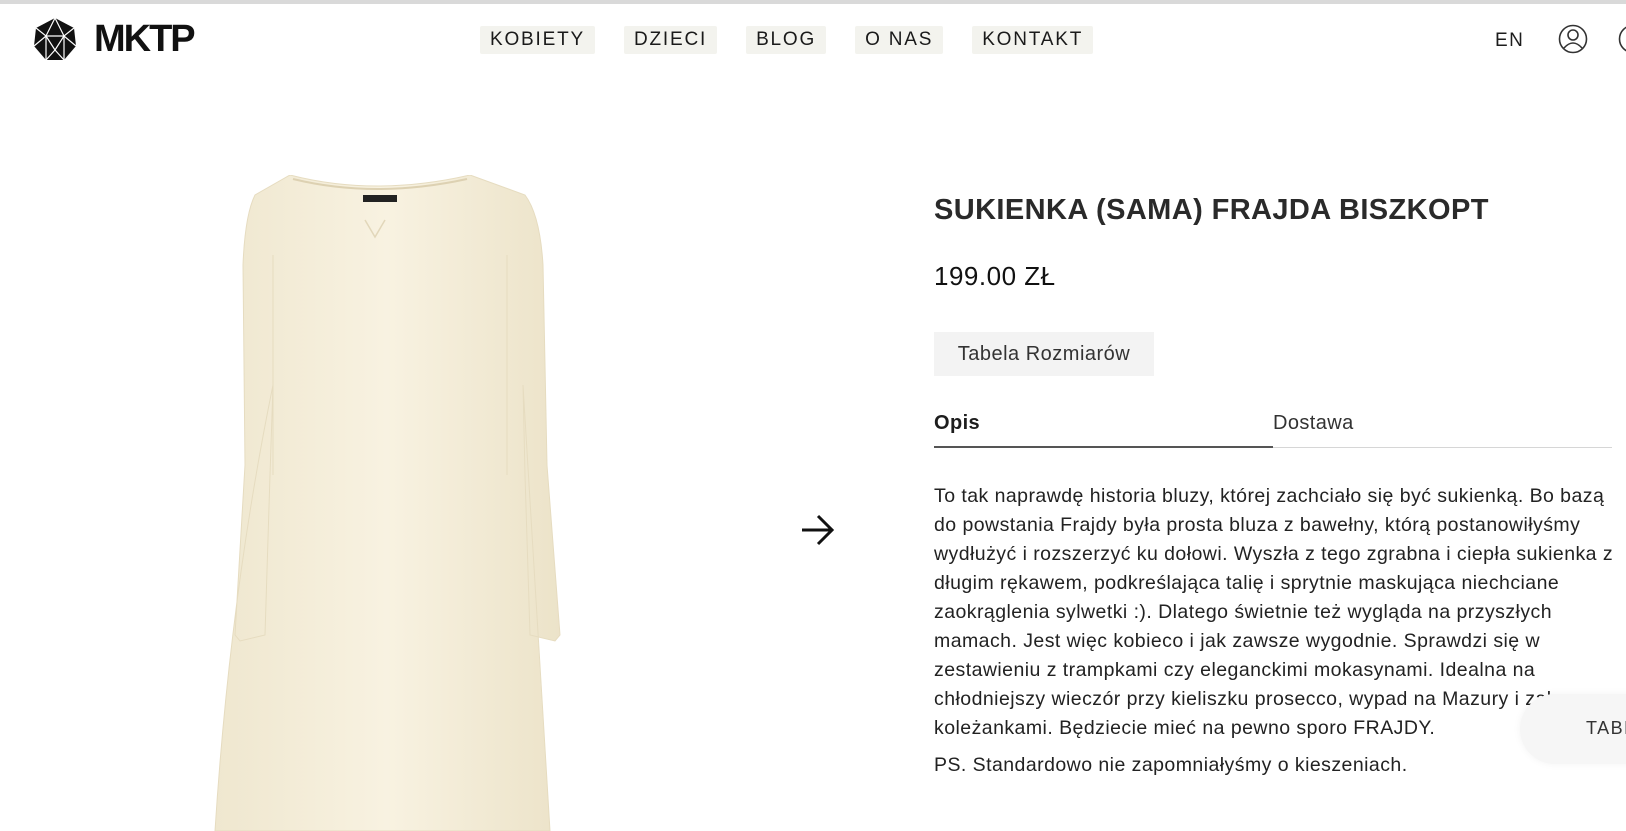  Describe the element at coordinates (1509, 41) in the screenshot. I see `language-switch: EN` at that location.